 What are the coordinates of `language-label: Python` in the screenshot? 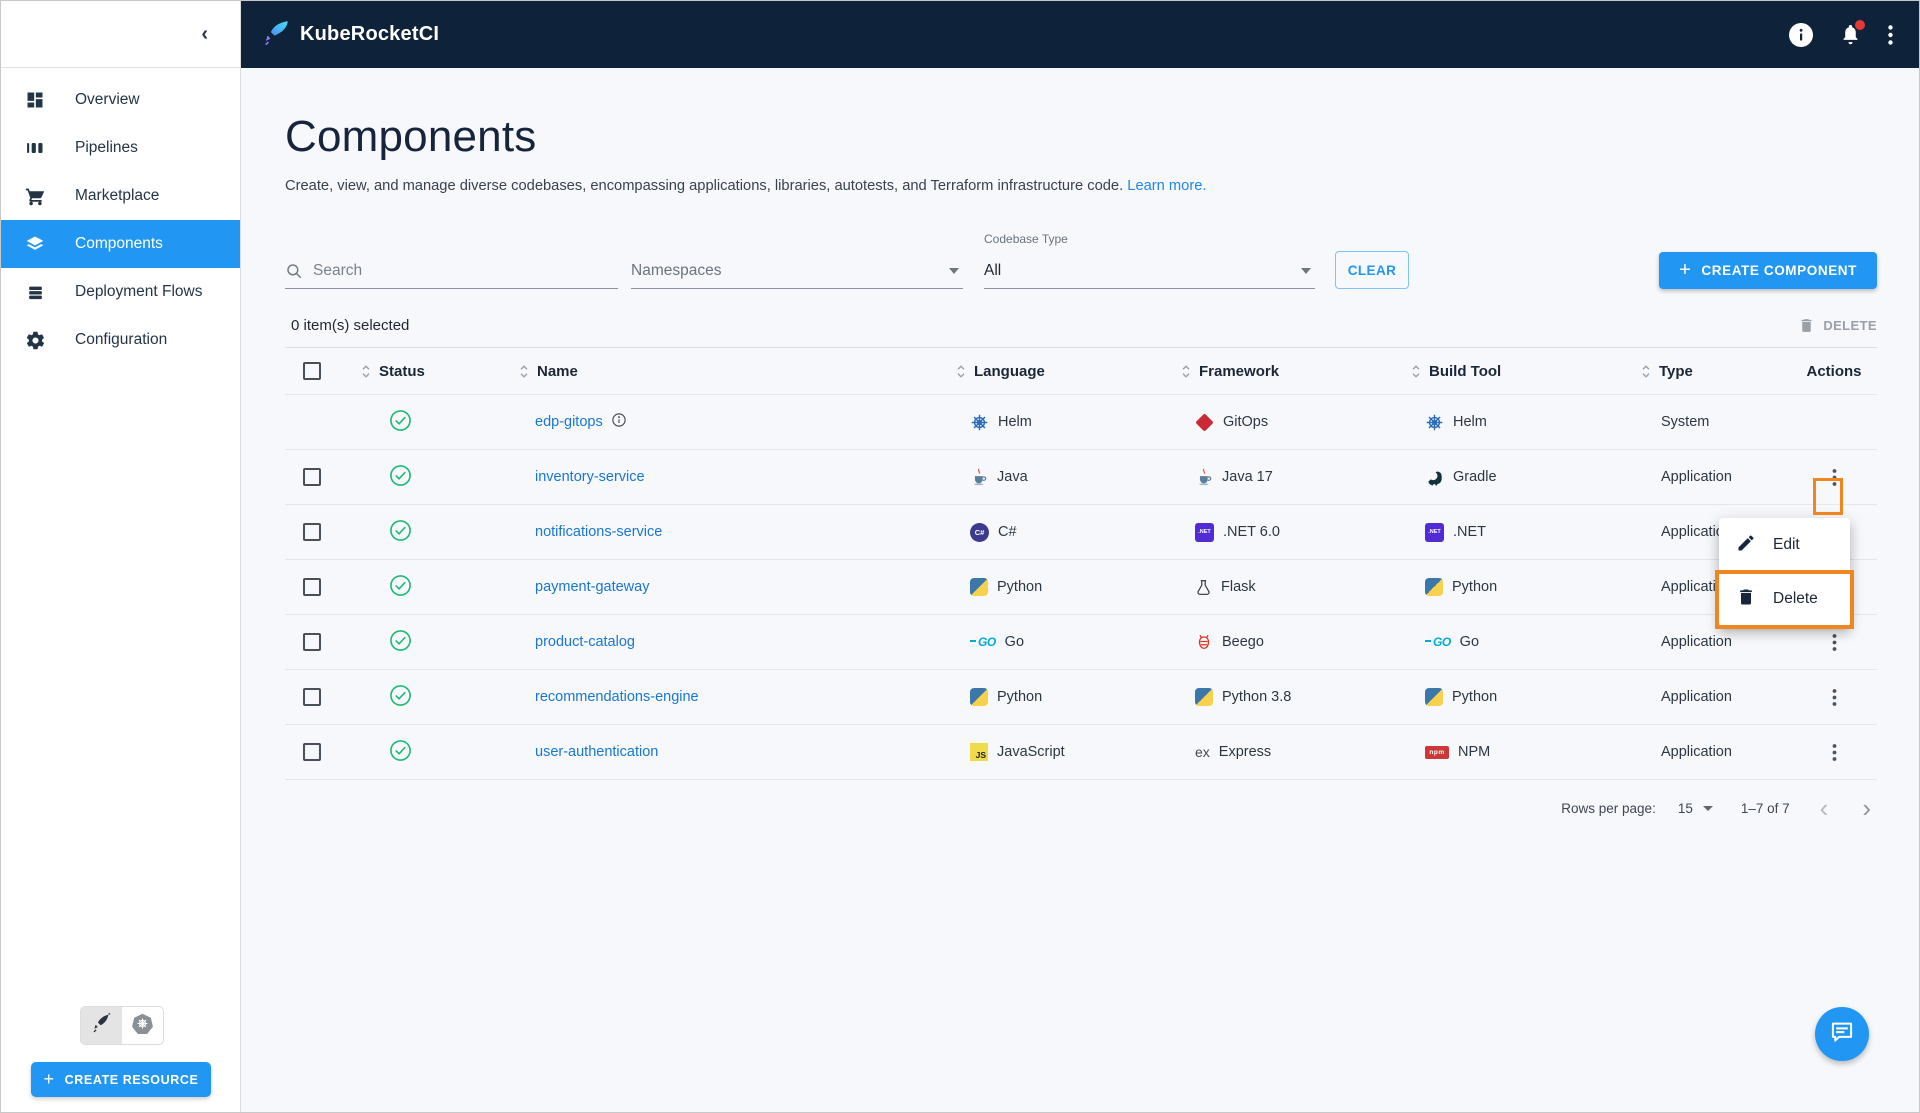 It's located at (1020, 697).